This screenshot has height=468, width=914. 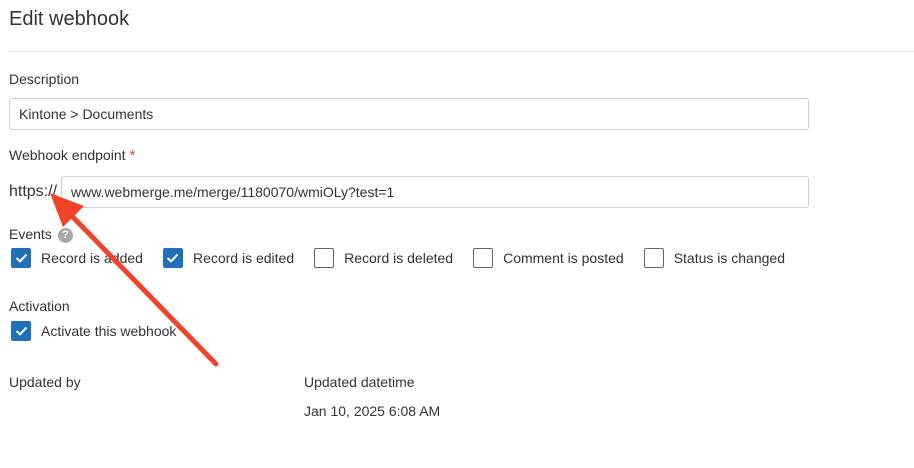 I want to click on checkbox-label: Activate this webhook, so click(x=109, y=331).